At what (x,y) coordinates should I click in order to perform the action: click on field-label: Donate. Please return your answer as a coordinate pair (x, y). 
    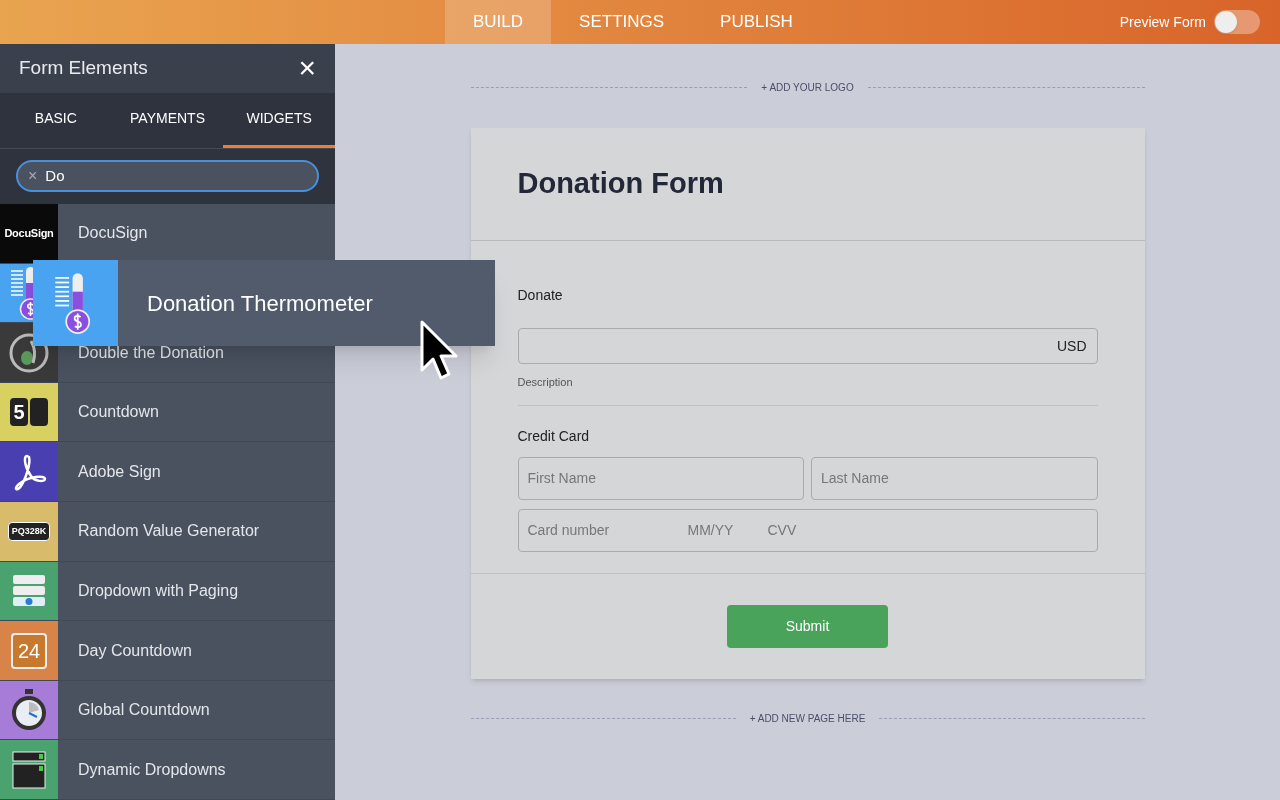
    Looking at the image, I should click on (540, 295).